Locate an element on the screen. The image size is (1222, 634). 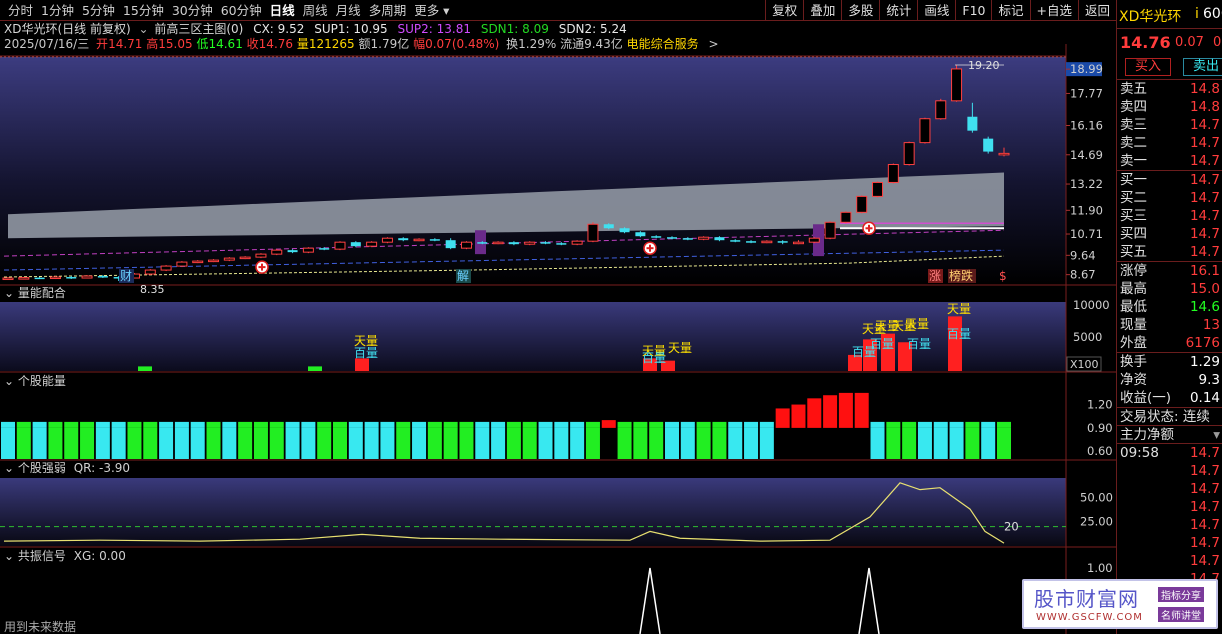
trade-status: 交易状态: 连续 is located at coordinates (1165, 417).